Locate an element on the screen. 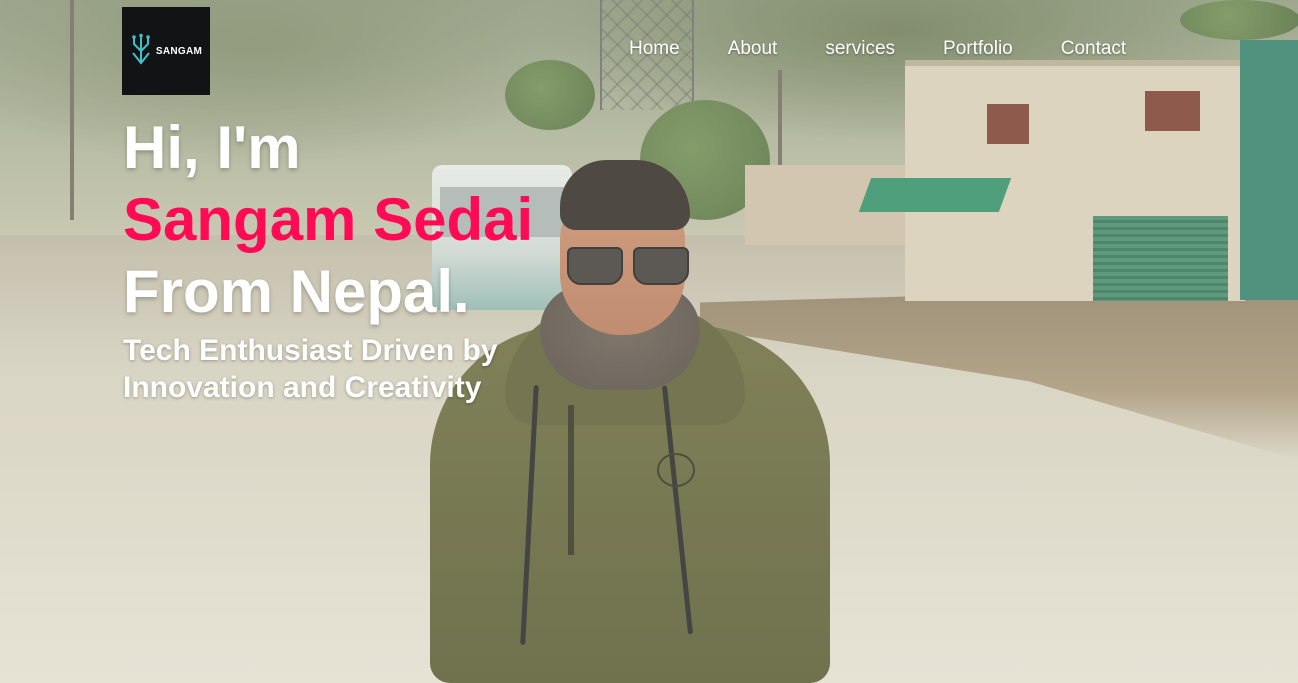 Image resolution: width=1298 pixels, height=683 pixels. hero-origin: From Nepal. is located at coordinates (296, 291).